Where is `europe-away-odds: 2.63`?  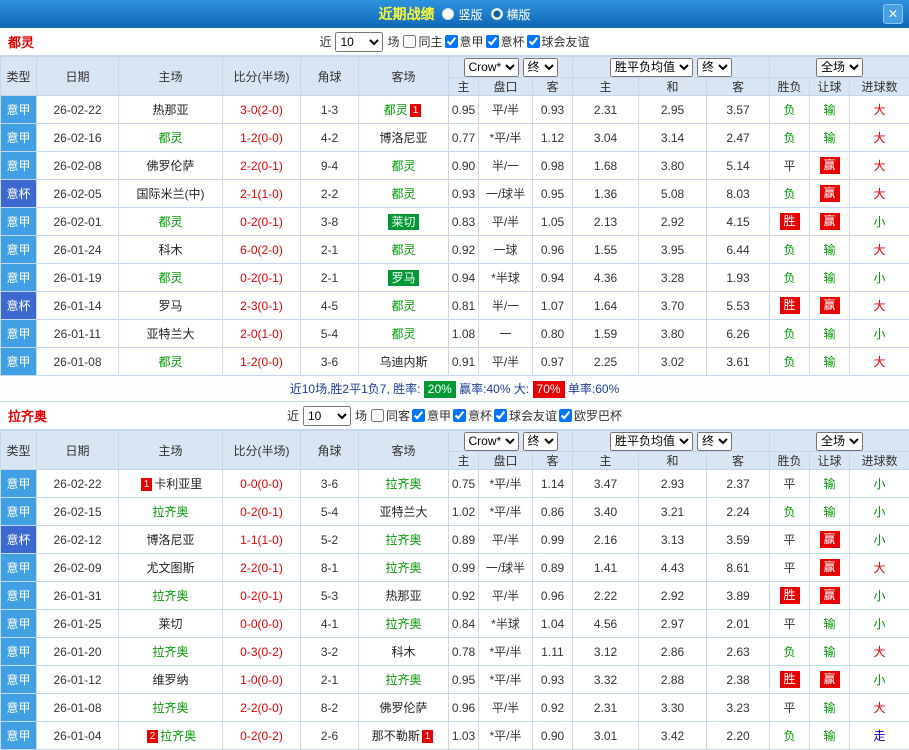
europe-away-odds: 2.63 is located at coordinates (738, 651).